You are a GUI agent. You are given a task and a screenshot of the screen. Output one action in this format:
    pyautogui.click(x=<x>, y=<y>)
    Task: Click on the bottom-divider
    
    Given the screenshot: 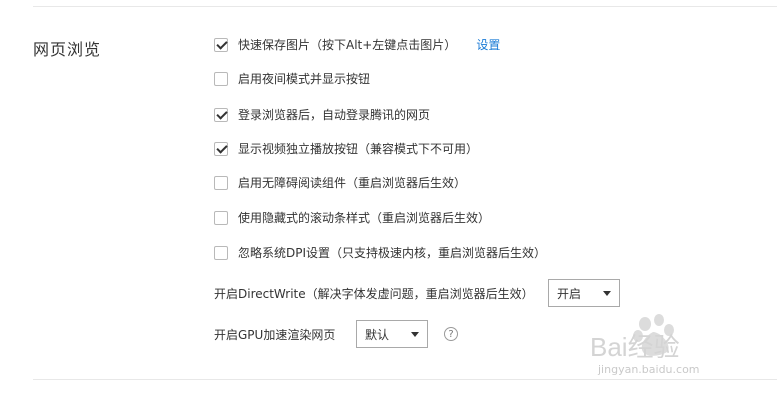 What is the action you would take?
    pyautogui.click(x=405, y=379)
    